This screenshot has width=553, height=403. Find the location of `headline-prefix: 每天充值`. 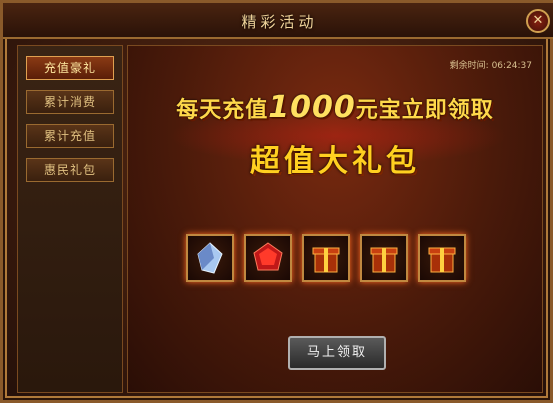

headline-prefix: 每天充值 is located at coordinates (222, 110).